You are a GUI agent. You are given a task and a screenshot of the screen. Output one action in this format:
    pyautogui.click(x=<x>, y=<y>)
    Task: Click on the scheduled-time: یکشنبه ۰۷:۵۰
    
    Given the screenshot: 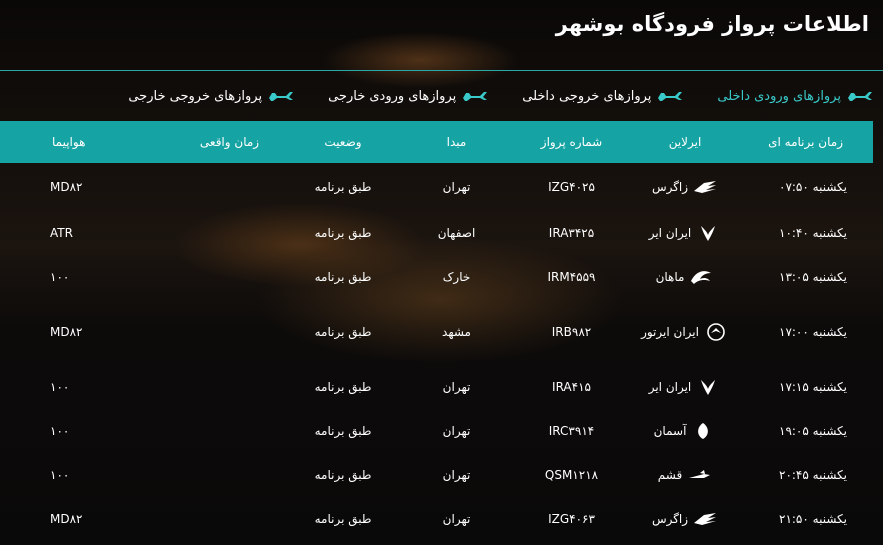 What is the action you would take?
    pyautogui.click(x=813, y=187)
    